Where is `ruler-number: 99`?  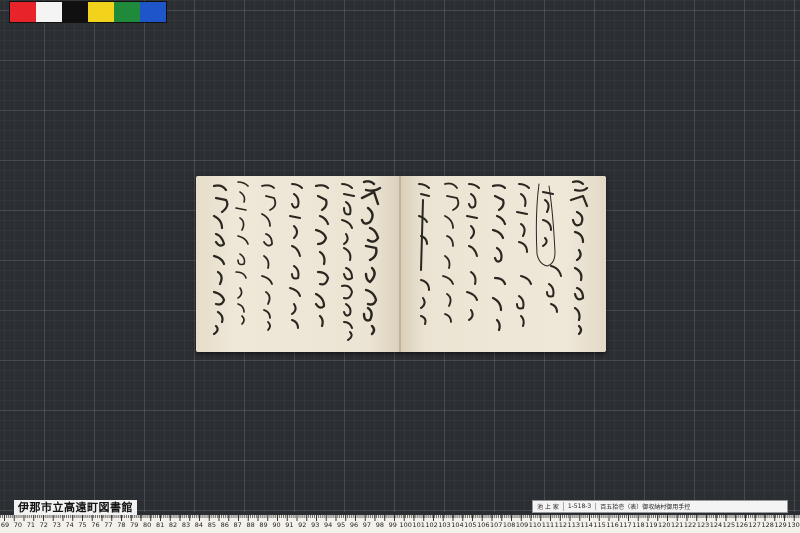
ruler-number: 99 is located at coordinates (392, 525).